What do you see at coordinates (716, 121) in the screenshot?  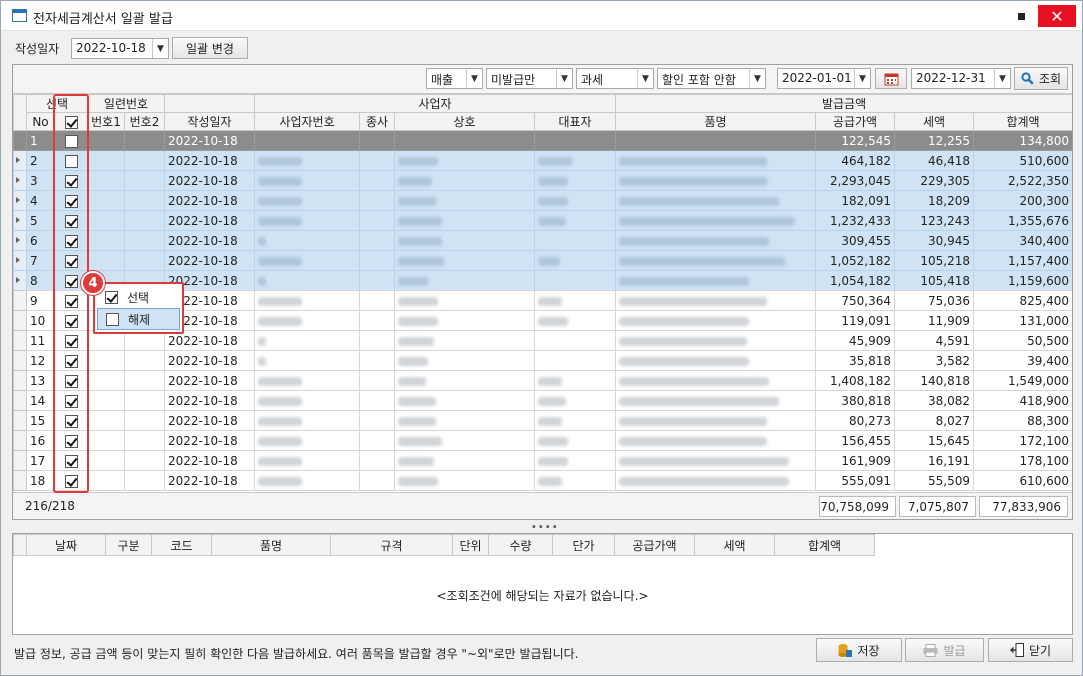 I see `col-header-item: 품명` at bounding box center [716, 121].